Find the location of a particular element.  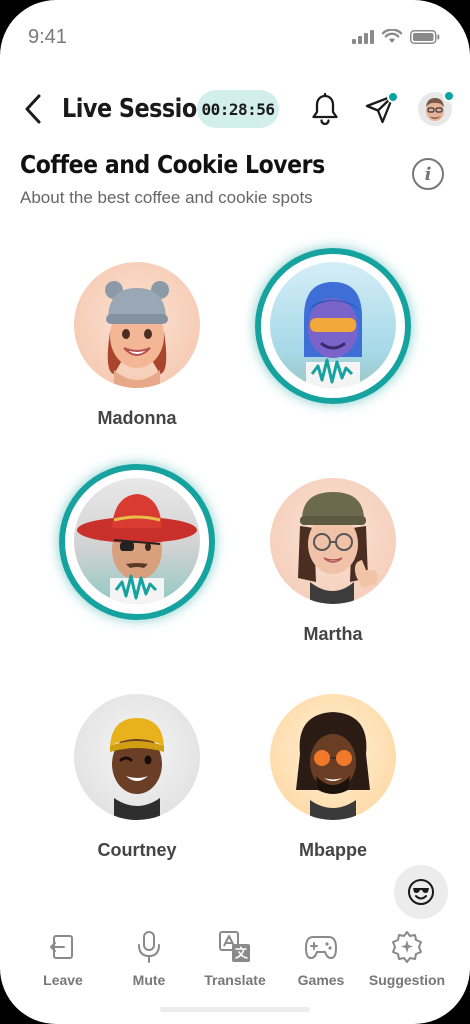

wifi-icon is located at coordinates (392, 36).